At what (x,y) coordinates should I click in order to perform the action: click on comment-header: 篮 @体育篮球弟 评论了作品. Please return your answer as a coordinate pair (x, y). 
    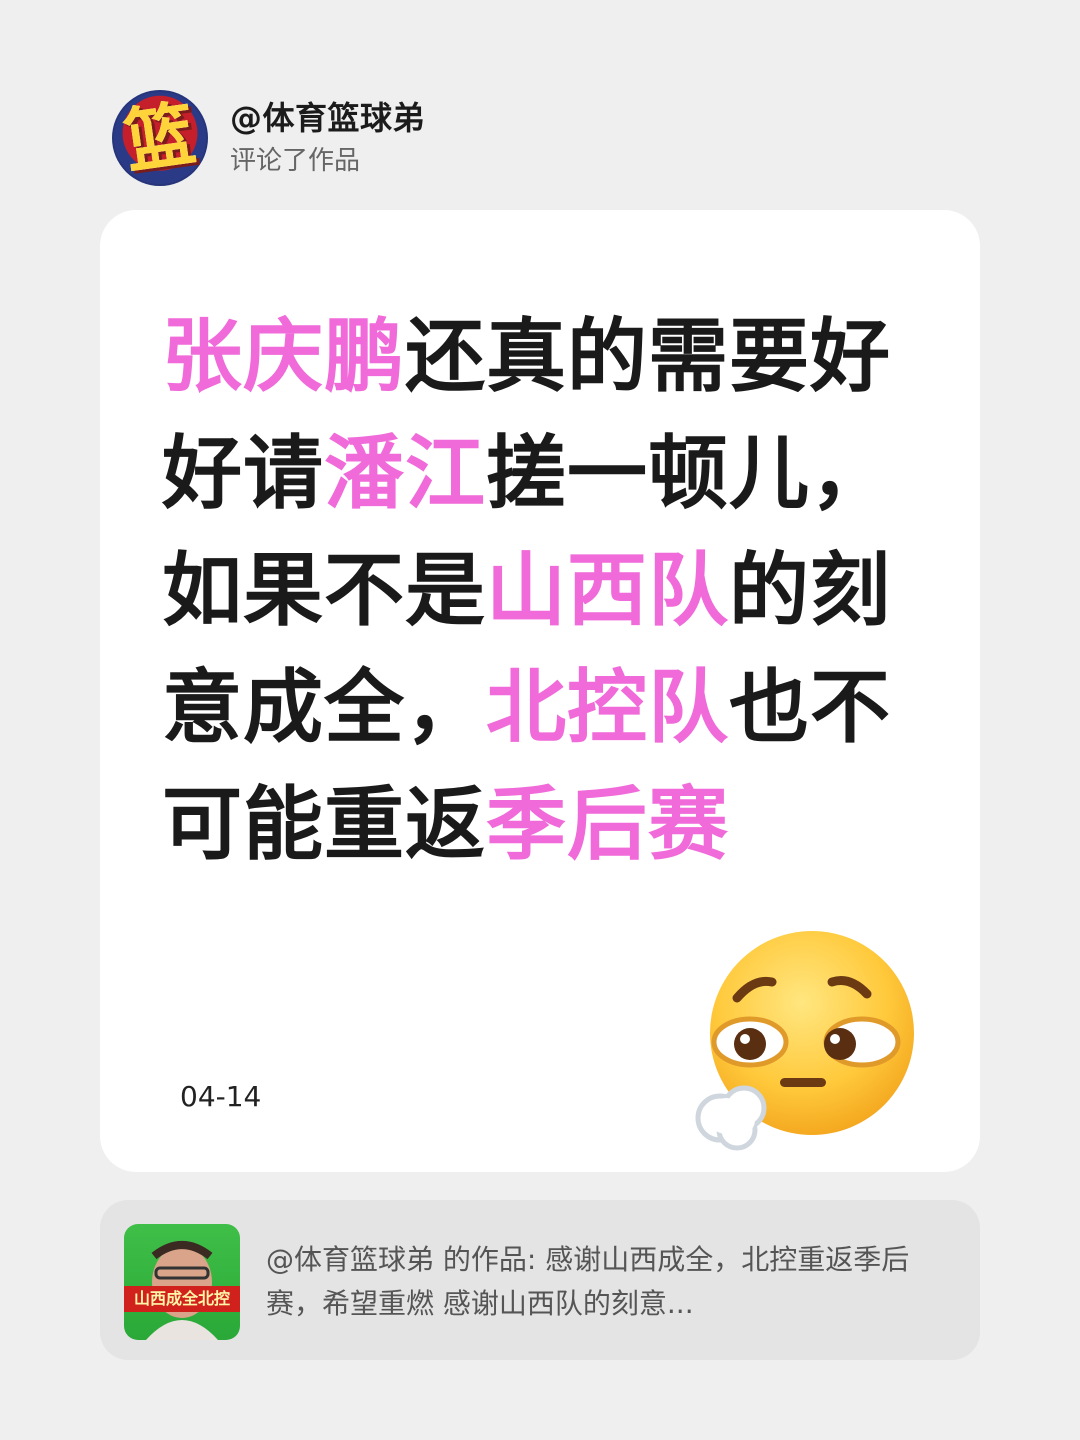
    Looking at the image, I should click on (268, 138).